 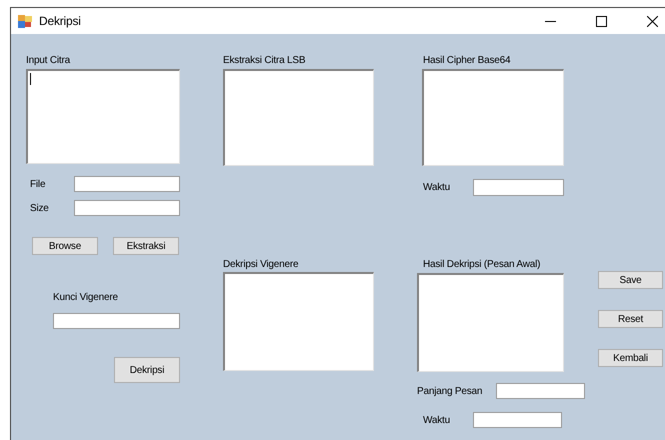 I want to click on field-label: Hasil Cipher Base64, so click(x=466, y=60).